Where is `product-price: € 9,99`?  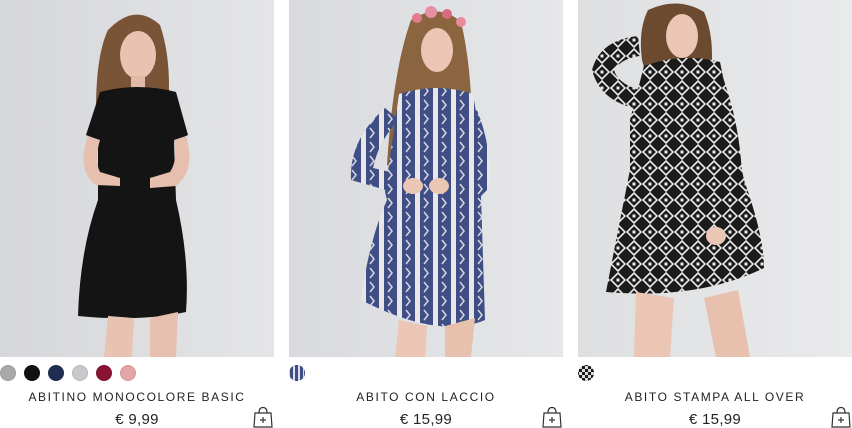 product-price: € 9,99 is located at coordinates (137, 419).